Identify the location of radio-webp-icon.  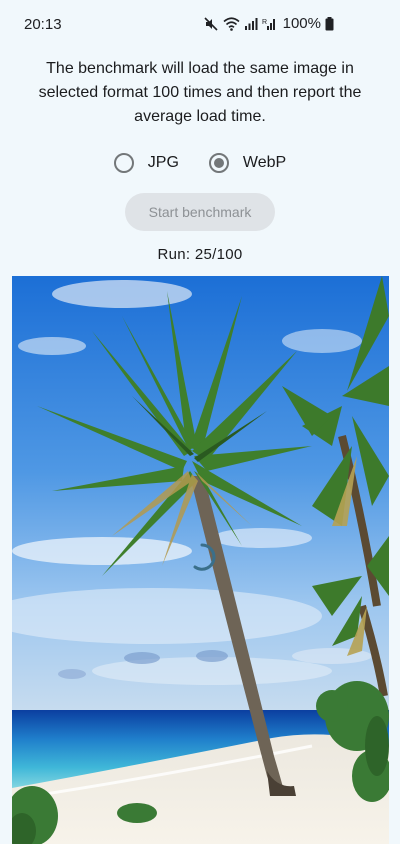
(218, 163).